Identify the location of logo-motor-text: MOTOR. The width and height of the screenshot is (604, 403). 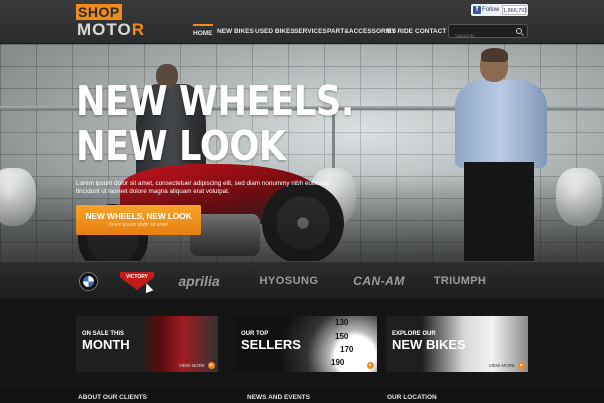
(111, 30).